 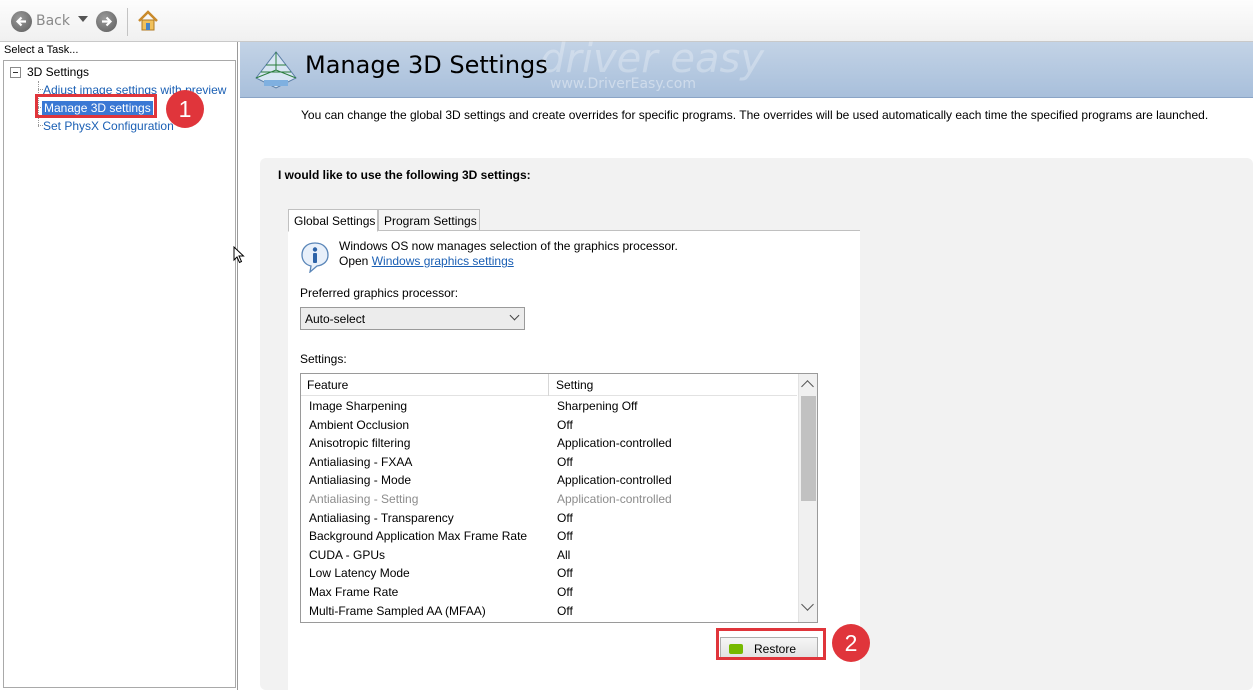 What do you see at coordinates (549, 519) in the screenshot?
I see `table-row: Antialiasing - Transparency Off` at bounding box center [549, 519].